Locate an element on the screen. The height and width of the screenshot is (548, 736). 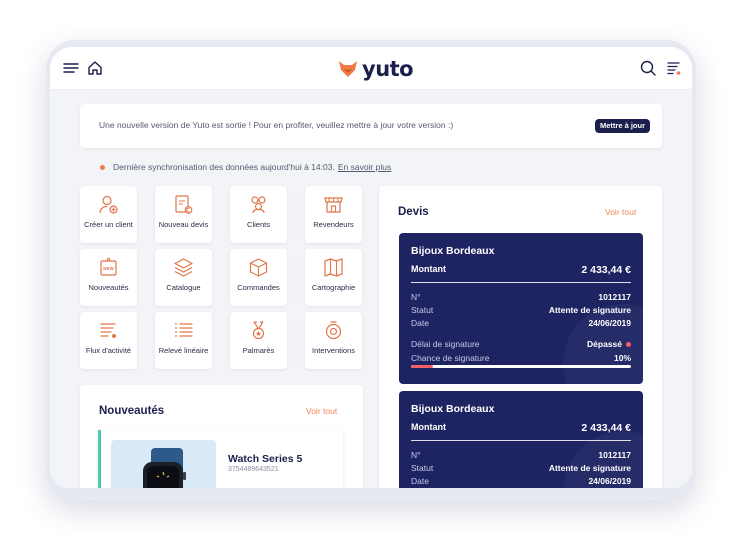
new-tag-icon: NEW is located at coordinates (108, 266).